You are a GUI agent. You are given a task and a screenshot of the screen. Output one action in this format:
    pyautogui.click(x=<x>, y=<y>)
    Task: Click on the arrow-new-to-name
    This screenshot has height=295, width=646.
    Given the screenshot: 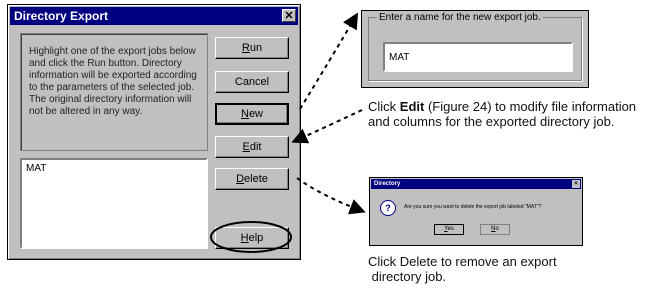 What is the action you would take?
    pyautogui.click(x=329, y=61)
    